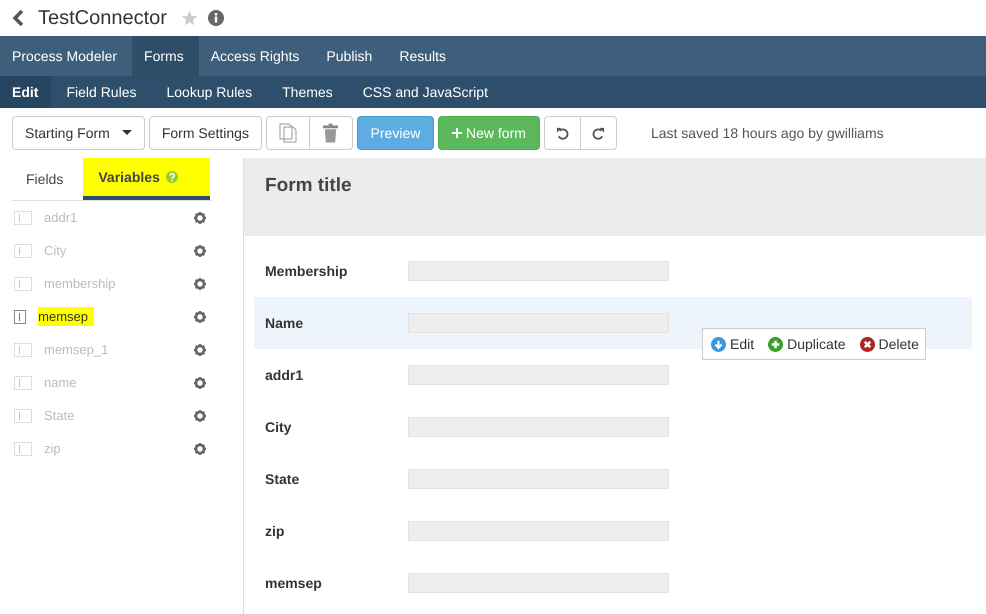 The height and width of the screenshot is (614, 986). Describe the element at coordinates (807, 344) in the screenshot. I see `field-action-link: Duplicate` at that location.